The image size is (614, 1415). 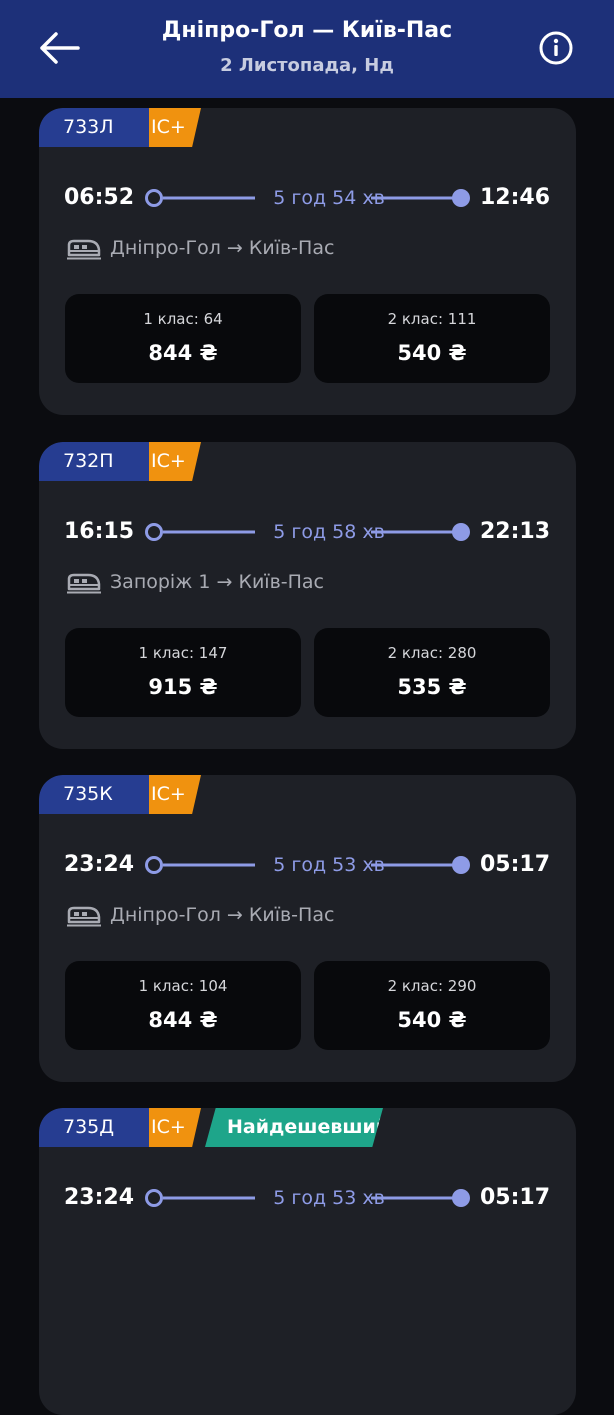 What do you see at coordinates (307, 65) in the screenshot?
I see `trip-date: 2 Листопада, Нд` at bounding box center [307, 65].